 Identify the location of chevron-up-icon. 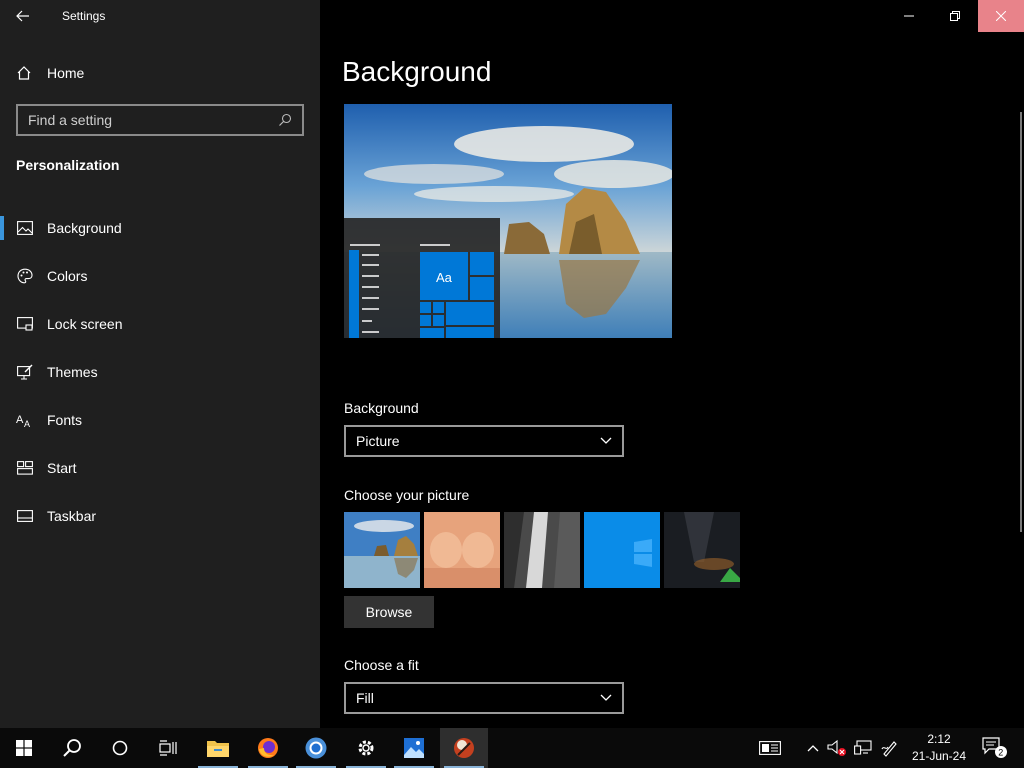
(813, 748).